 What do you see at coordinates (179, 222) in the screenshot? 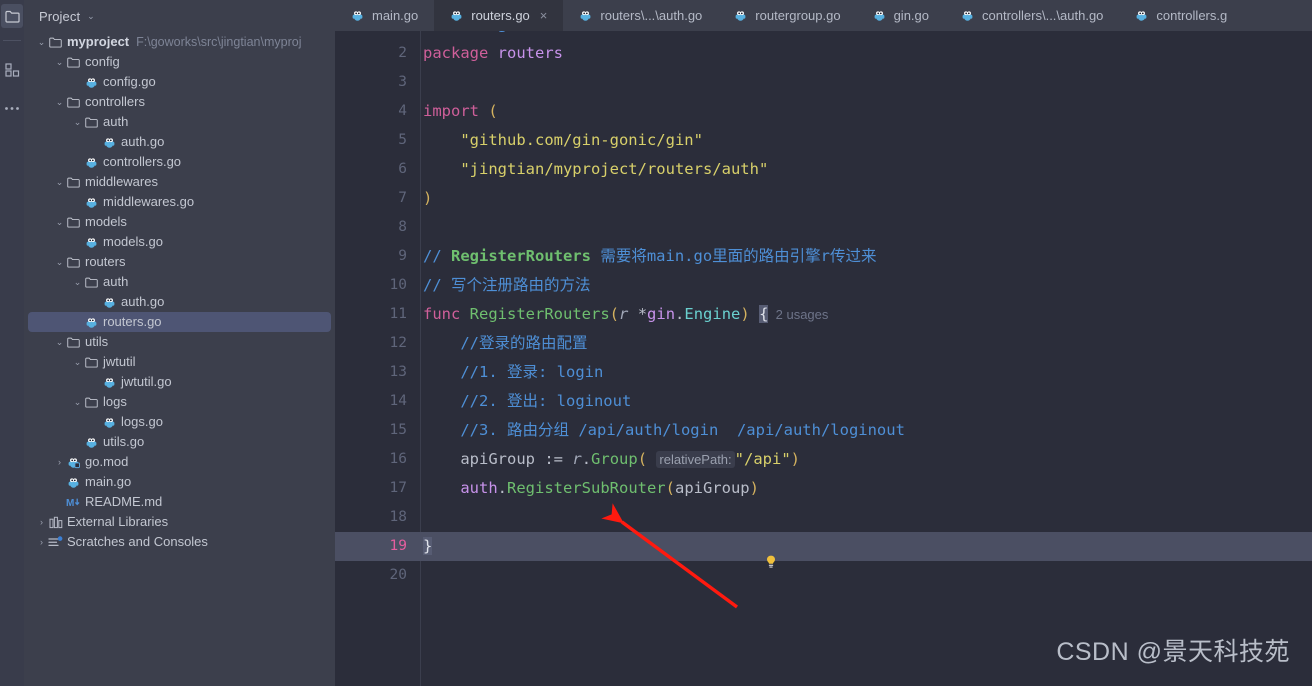
I see `tree-item-models: ⌄ models` at bounding box center [179, 222].